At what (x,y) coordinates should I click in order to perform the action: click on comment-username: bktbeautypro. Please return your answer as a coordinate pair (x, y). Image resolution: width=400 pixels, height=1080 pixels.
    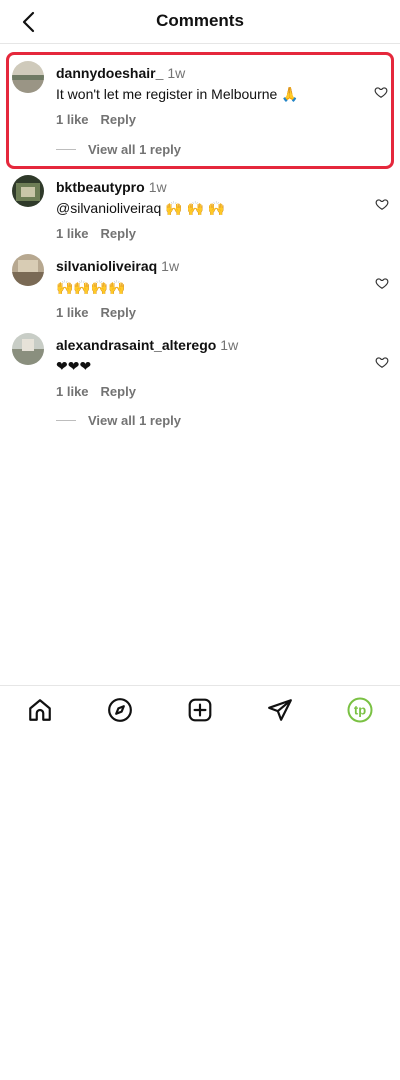
    Looking at the image, I should click on (100, 187).